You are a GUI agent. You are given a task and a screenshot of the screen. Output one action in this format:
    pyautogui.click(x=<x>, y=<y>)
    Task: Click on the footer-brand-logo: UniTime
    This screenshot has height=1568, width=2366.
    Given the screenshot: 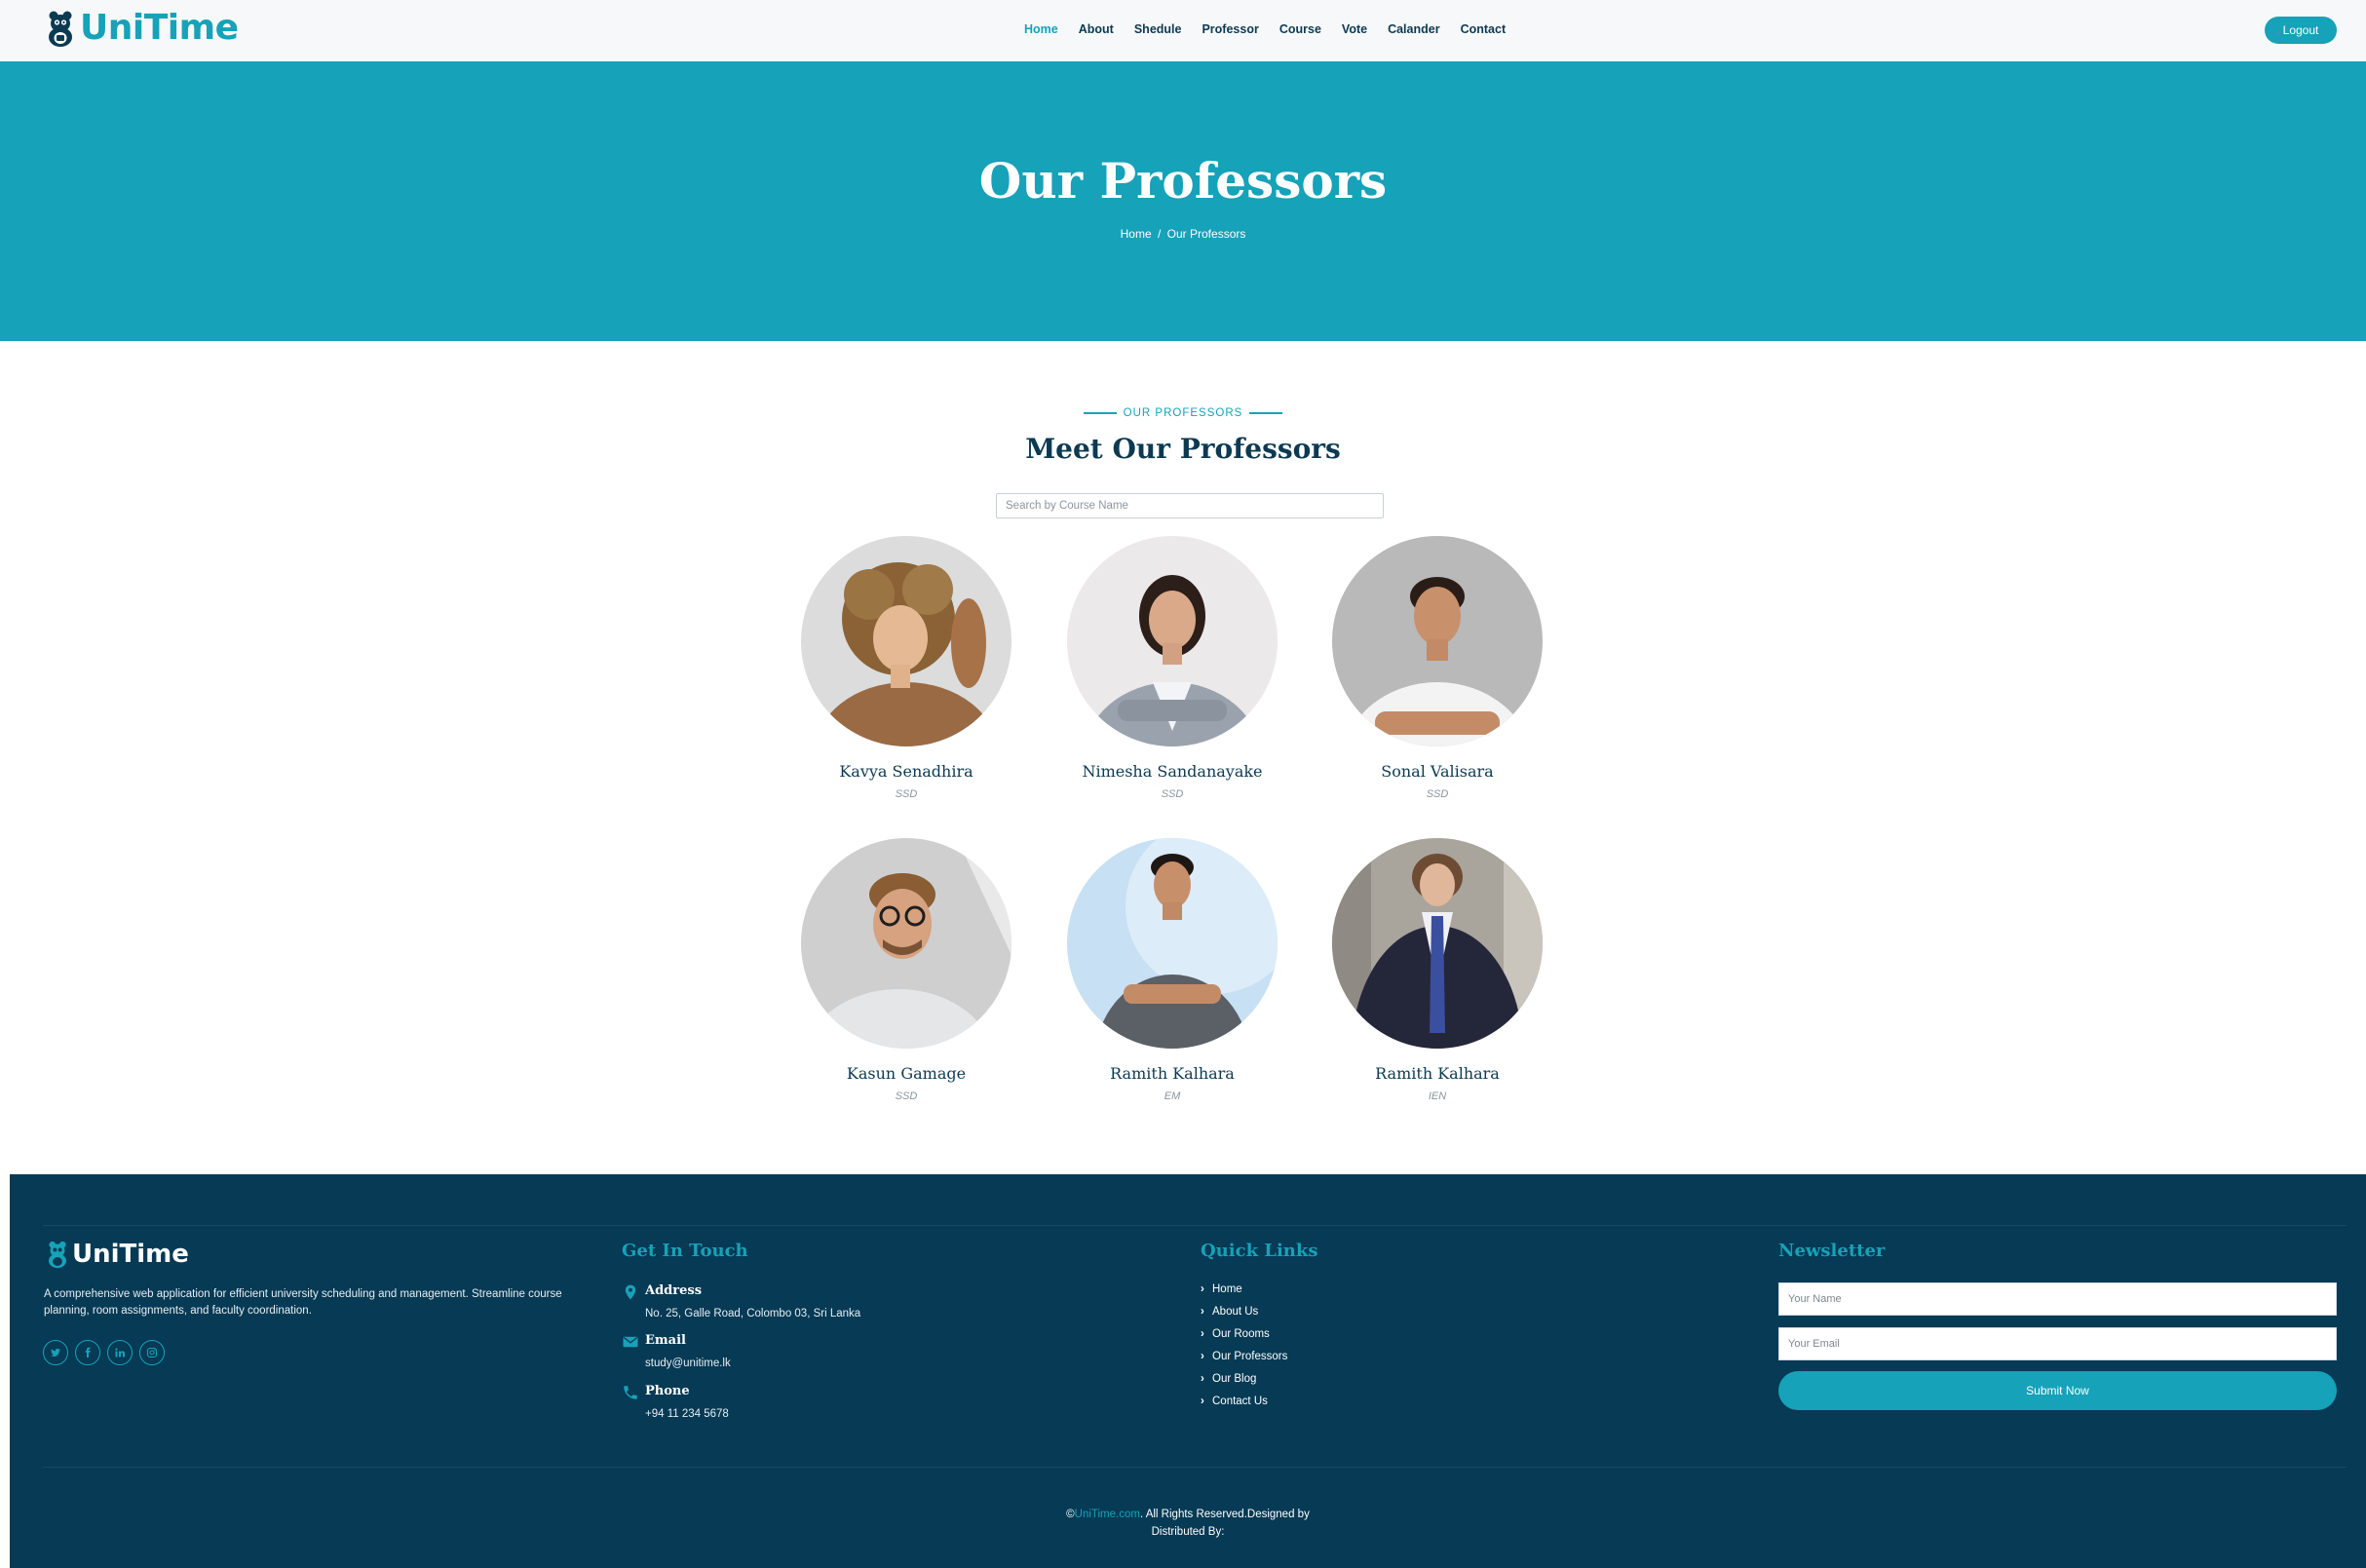 What is the action you would take?
    pyautogui.click(x=118, y=1254)
    